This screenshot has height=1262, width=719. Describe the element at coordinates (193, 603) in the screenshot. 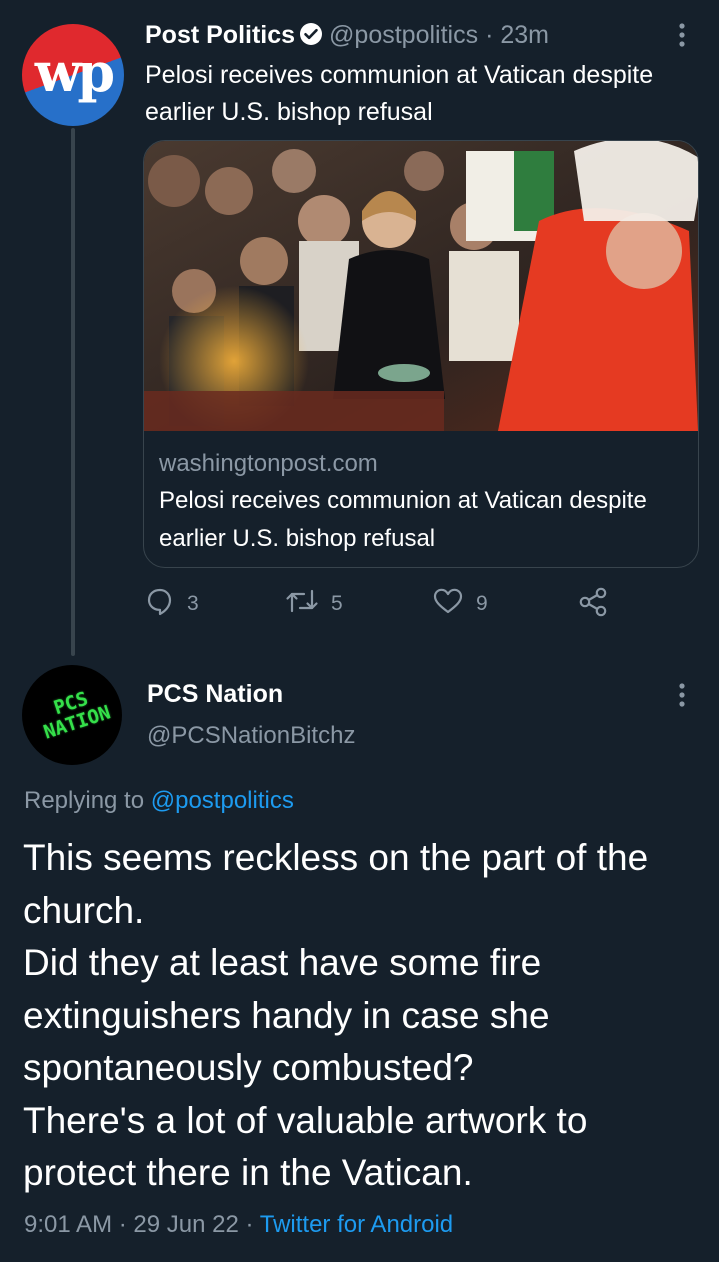

I see `reply-count: 3` at that location.